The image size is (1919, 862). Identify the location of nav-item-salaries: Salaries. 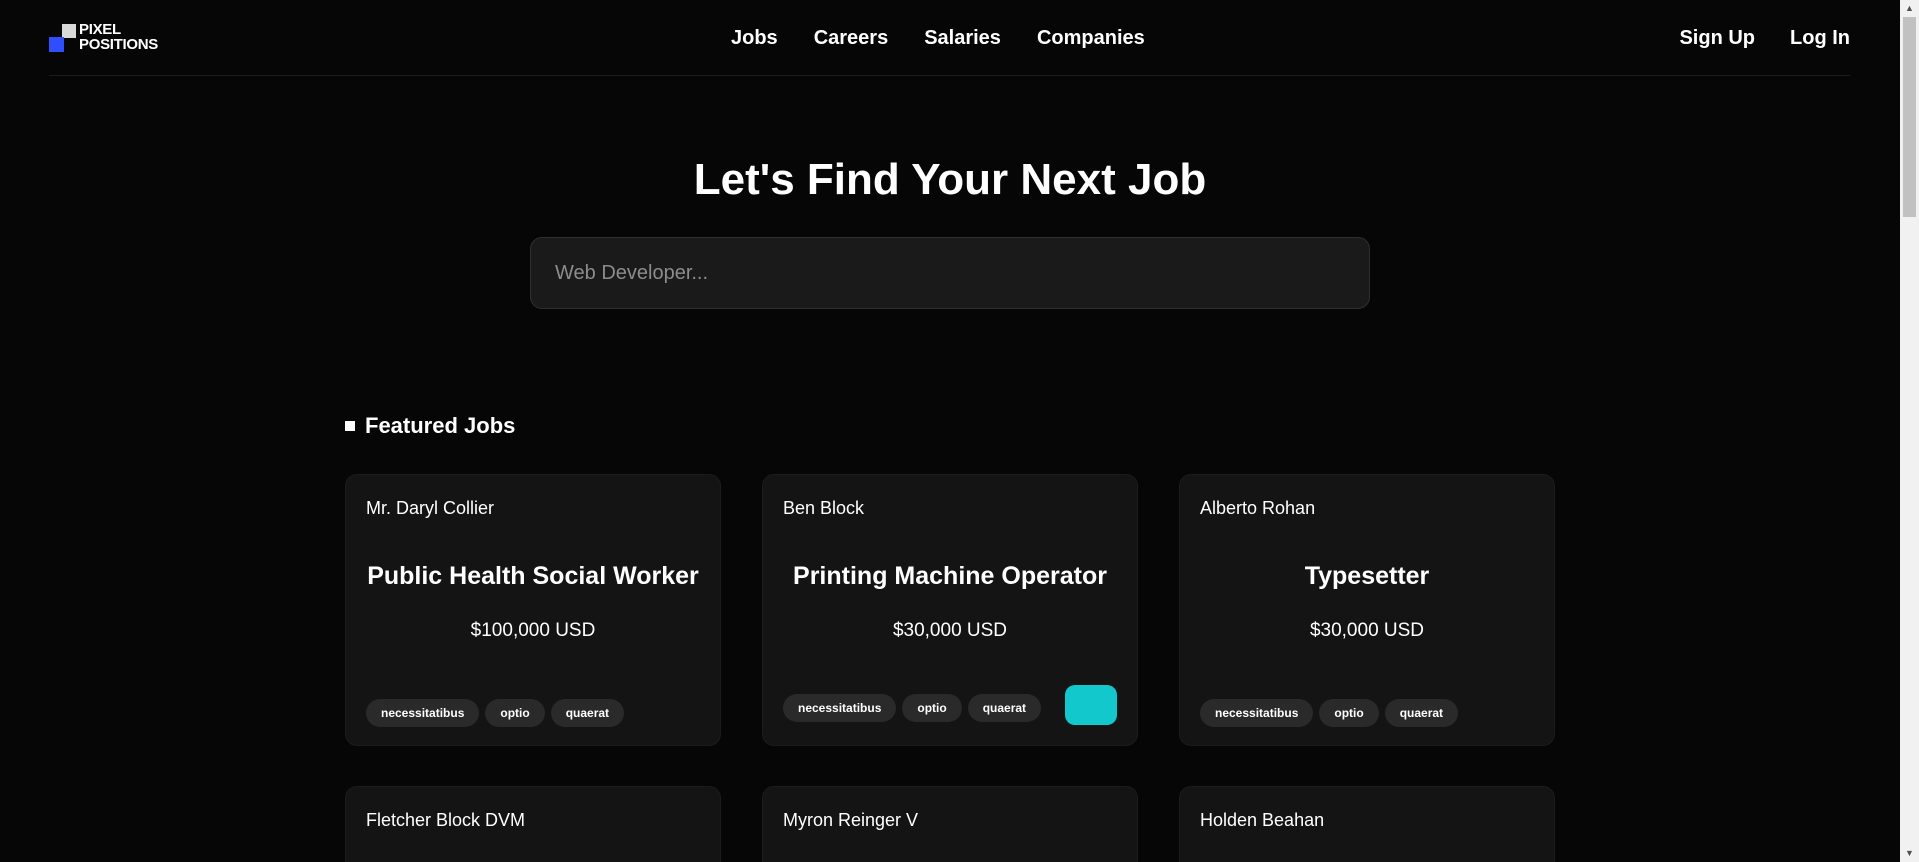
(962, 38).